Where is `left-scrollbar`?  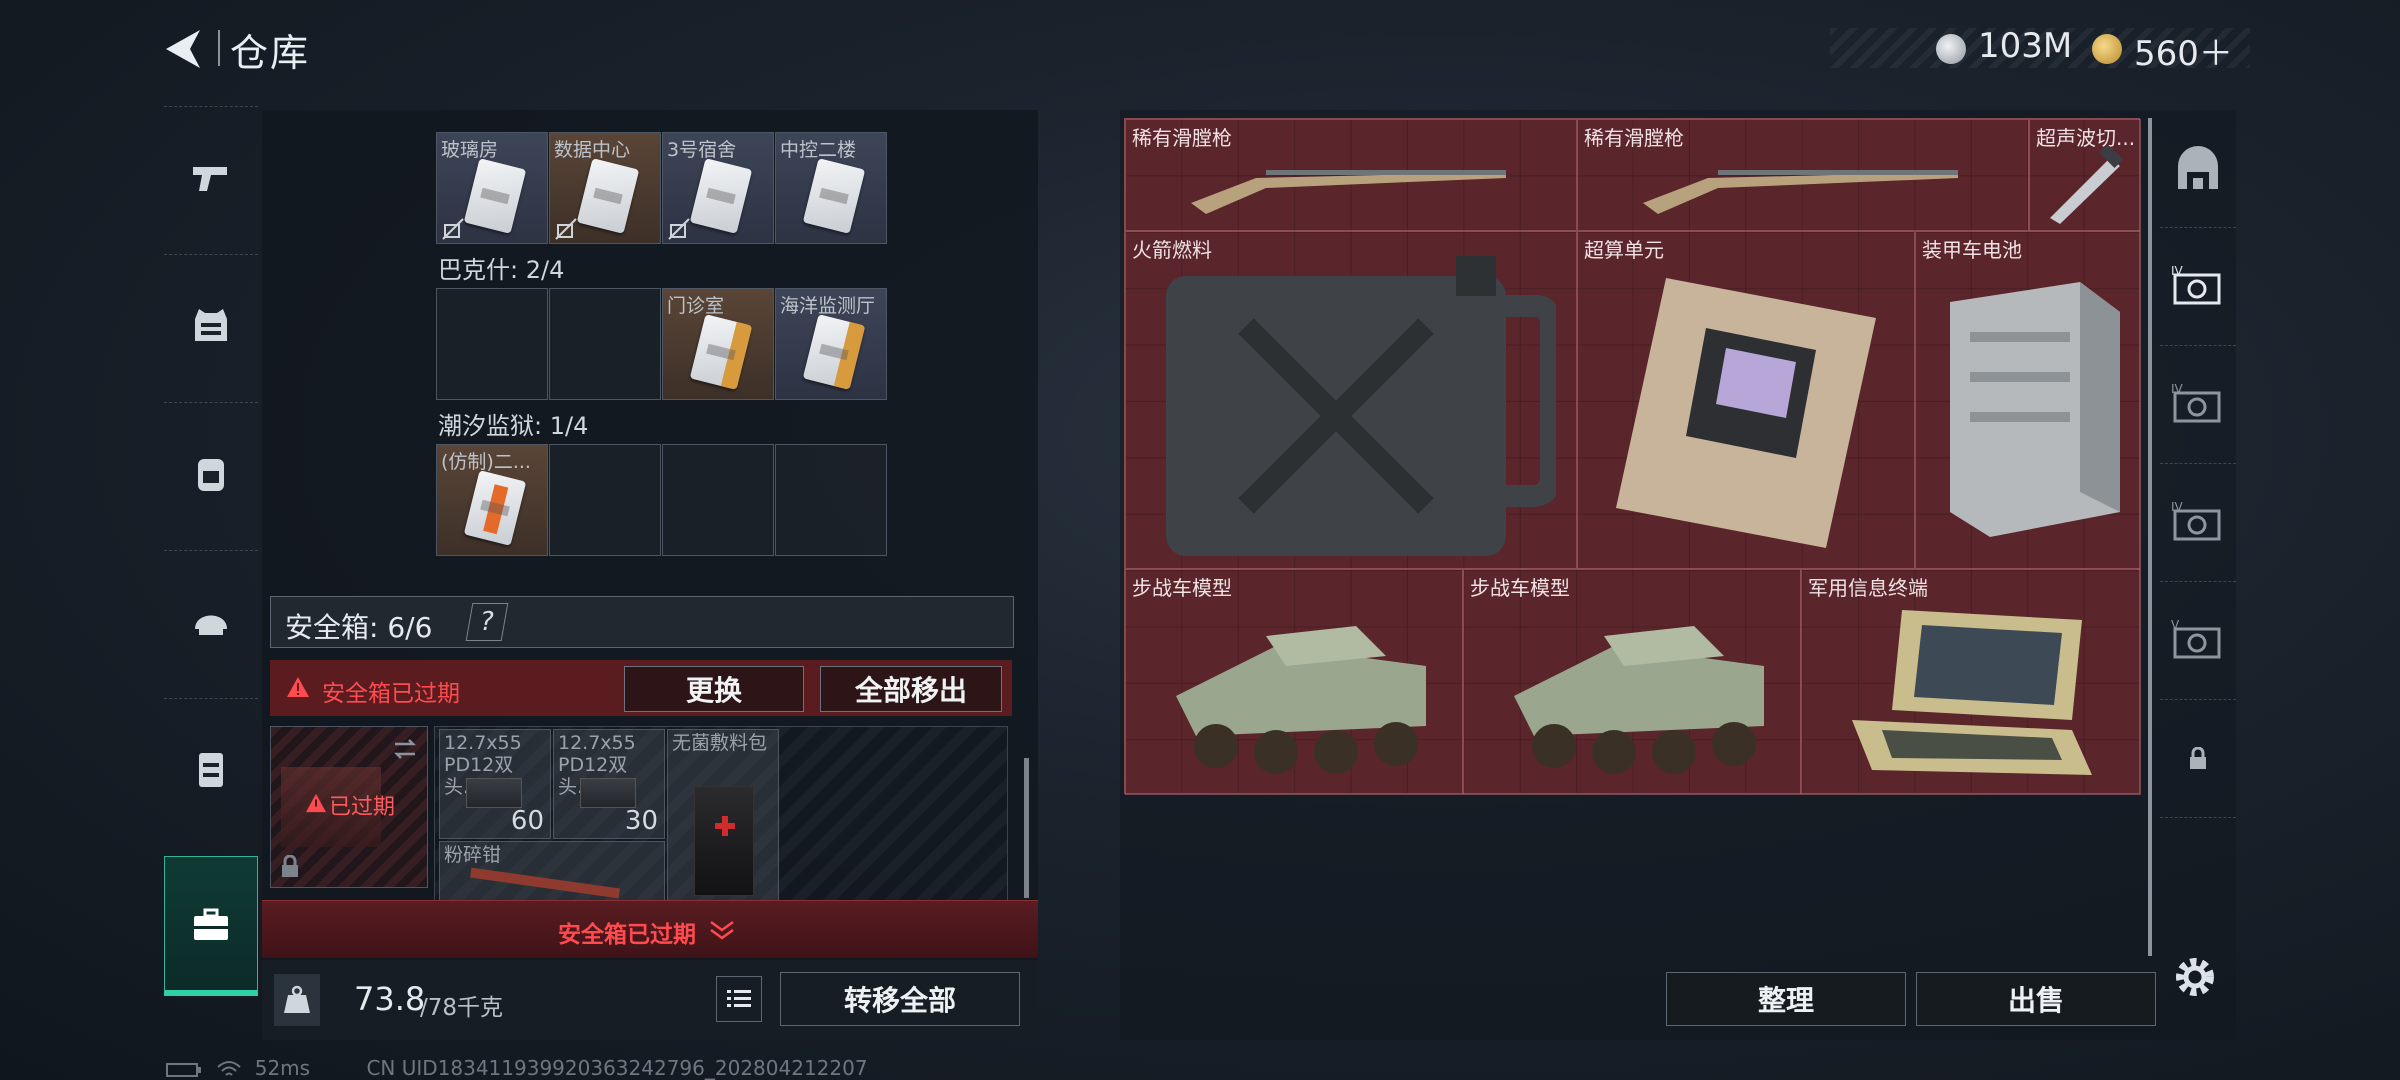 left-scrollbar is located at coordinates (1026, 828).